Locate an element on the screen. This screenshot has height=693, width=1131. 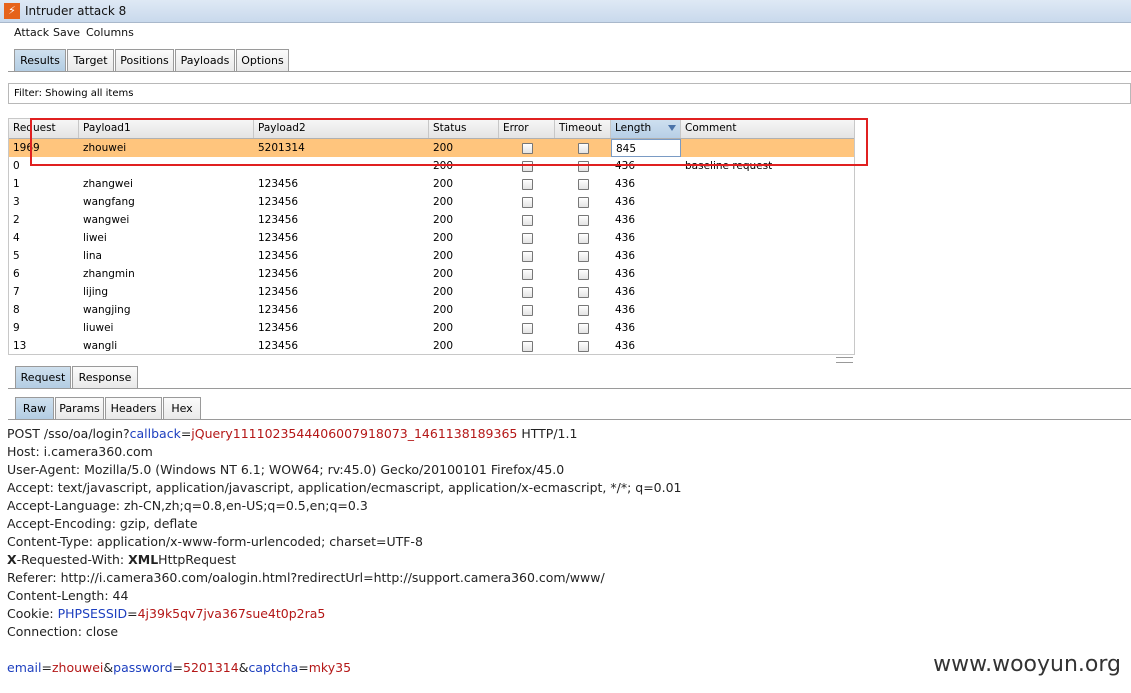
menu-attack: Attack is located at coordinates (31, 32).